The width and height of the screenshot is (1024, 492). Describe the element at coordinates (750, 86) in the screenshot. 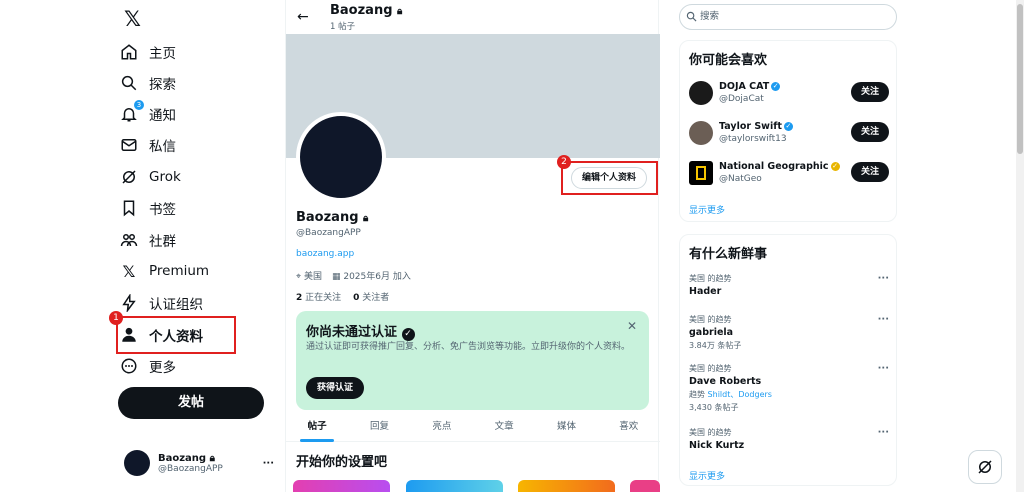

I see `user-name-row: DOJA CAT ✓` at that location.